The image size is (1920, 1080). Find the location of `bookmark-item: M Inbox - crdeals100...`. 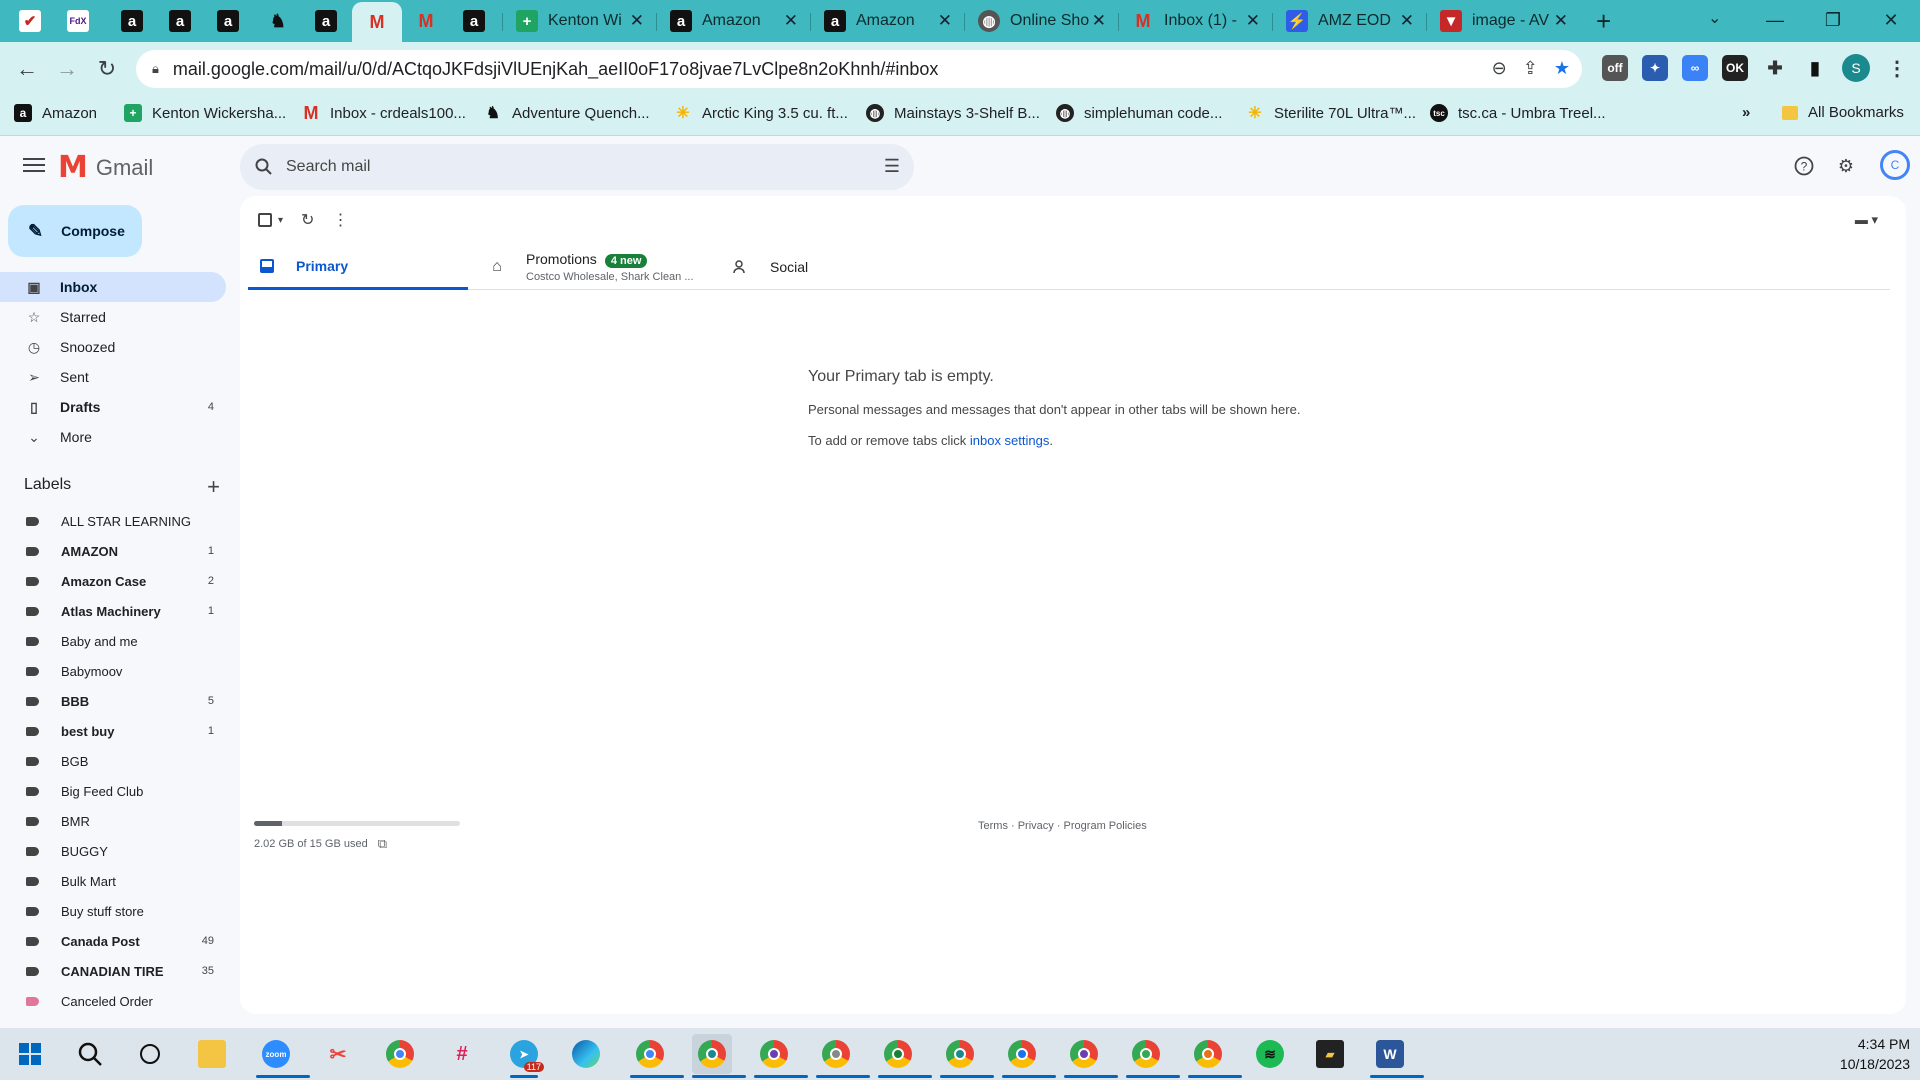

bookmark-item: M Inbox - crdeals100... is located at coordinates (384, 113).